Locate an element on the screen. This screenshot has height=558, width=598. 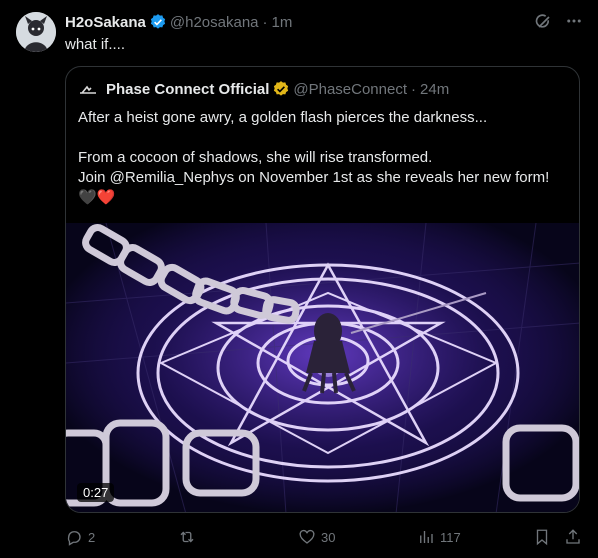
share-button is located at coordinates (575, 537).